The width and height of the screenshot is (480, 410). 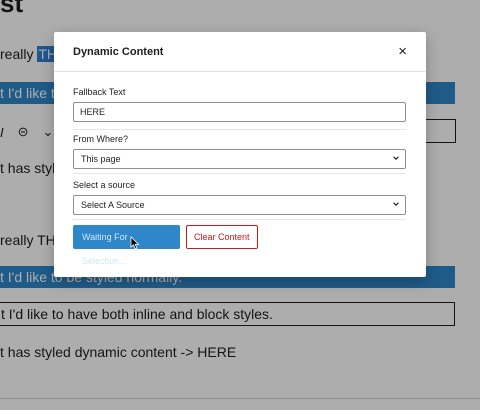 I want to click on modal-actions: Waiting For Selection... Clear Content, so click(x=165, y=245).